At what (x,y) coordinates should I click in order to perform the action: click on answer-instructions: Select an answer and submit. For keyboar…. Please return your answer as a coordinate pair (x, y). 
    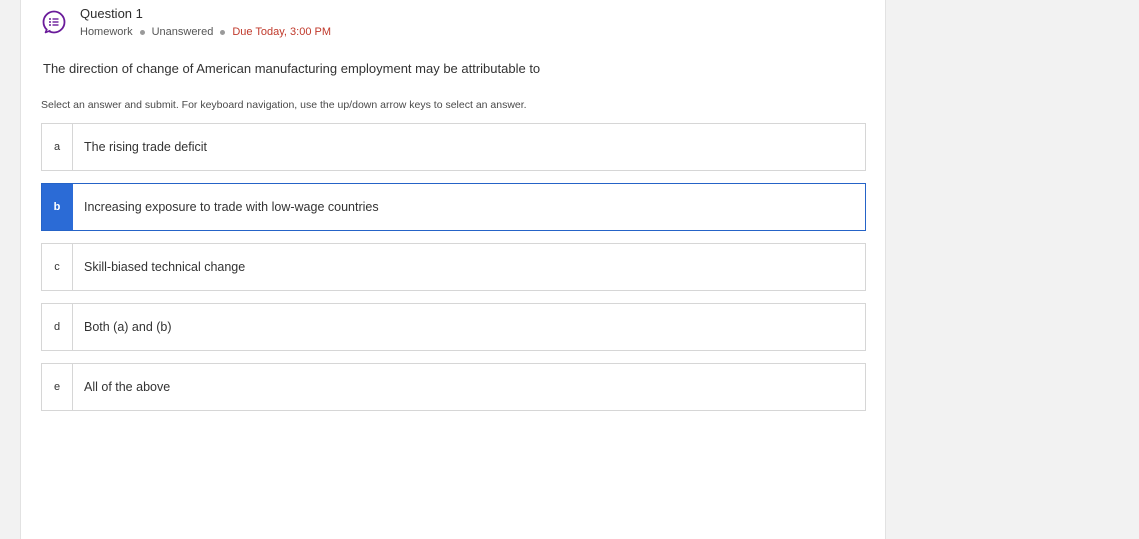
    Looking at the image, I should click on (284, 105).